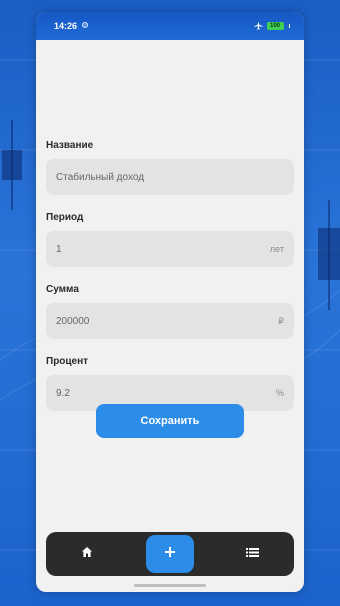 Image resolution: width=340 pixels, height=606 pixels. I want to click on battery-tip, so click(289, 26).